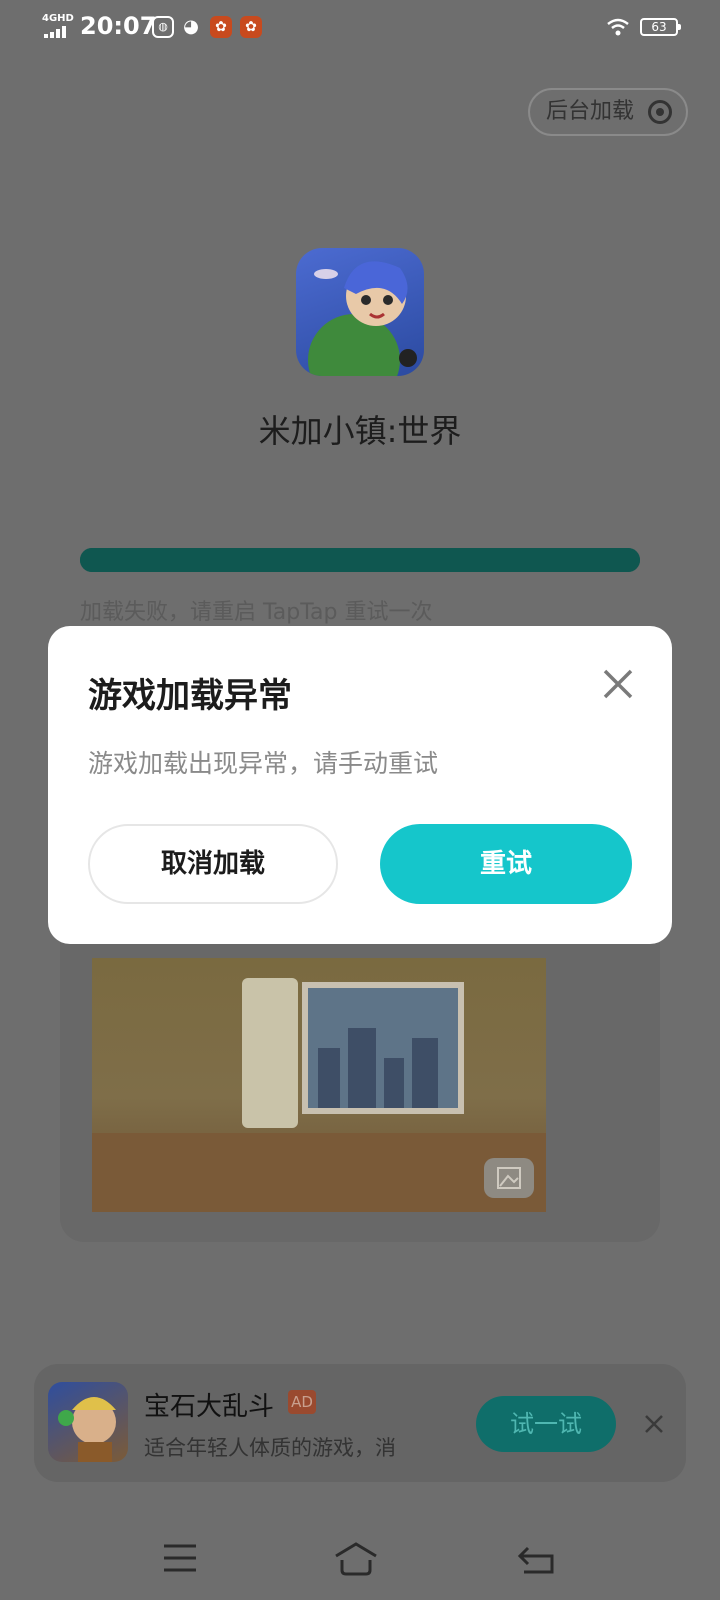 This screenshot has width=720, height=1600. What do you see at coordinates (356, 1558) in the screenshot?
I see `home-icon` at bounding box center [356, 1558].